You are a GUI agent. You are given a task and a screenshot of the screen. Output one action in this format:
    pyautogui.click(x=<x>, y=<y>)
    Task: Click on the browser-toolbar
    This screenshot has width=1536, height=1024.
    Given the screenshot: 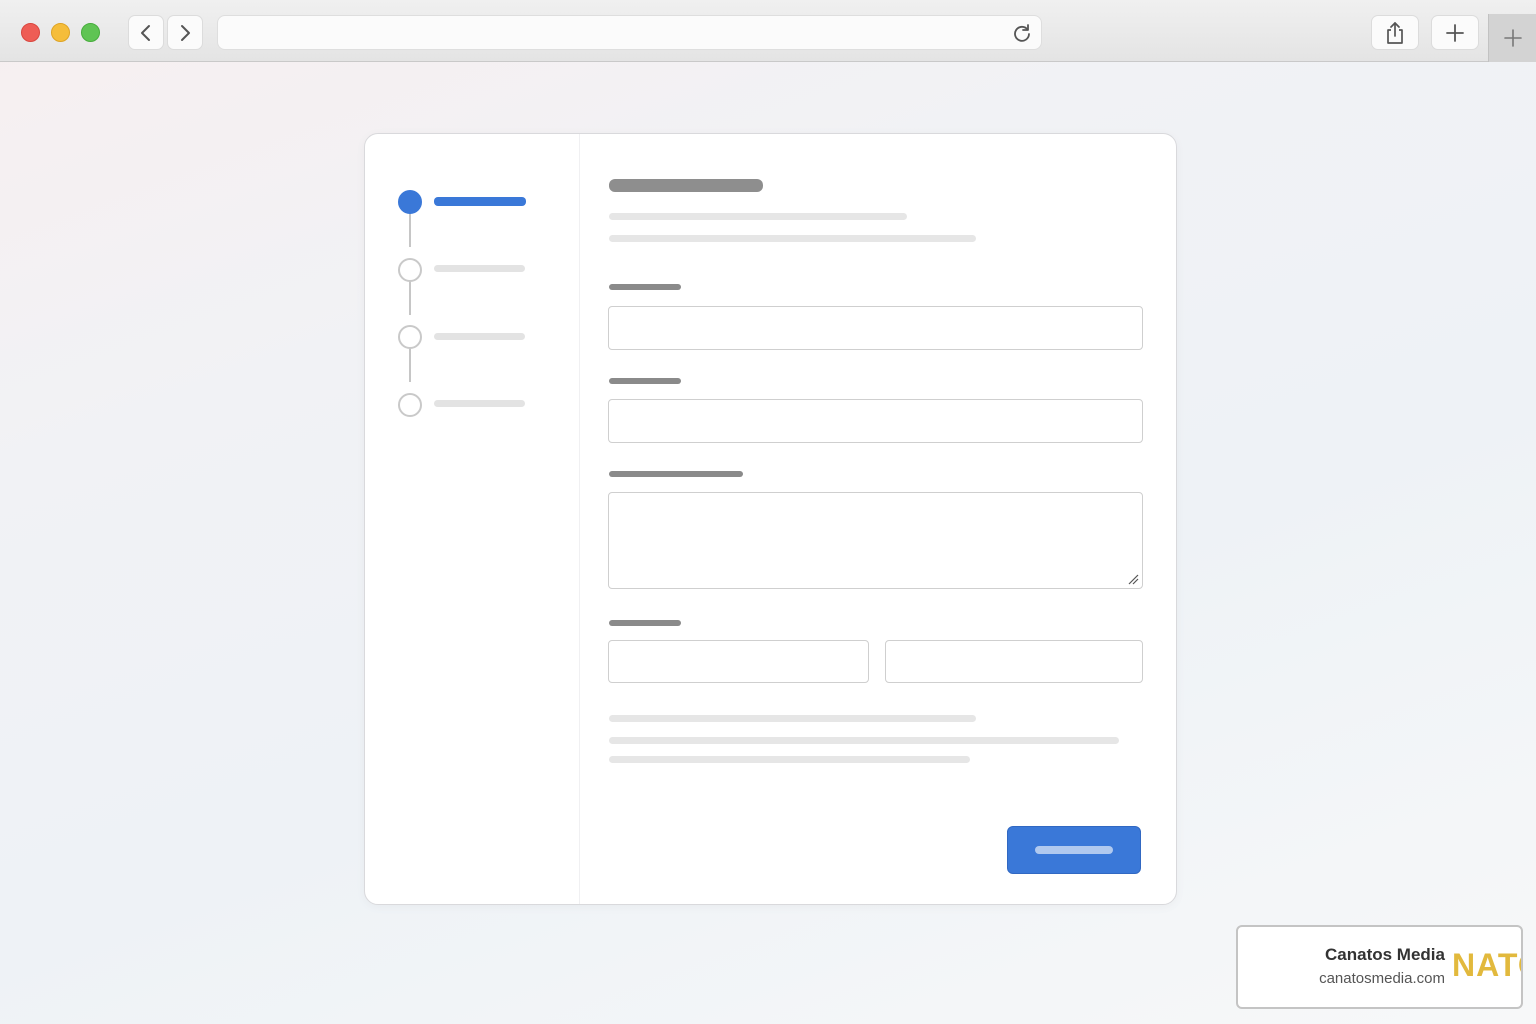 What is the action you would take?
    pyautogui.click(x=768, y=31)
    